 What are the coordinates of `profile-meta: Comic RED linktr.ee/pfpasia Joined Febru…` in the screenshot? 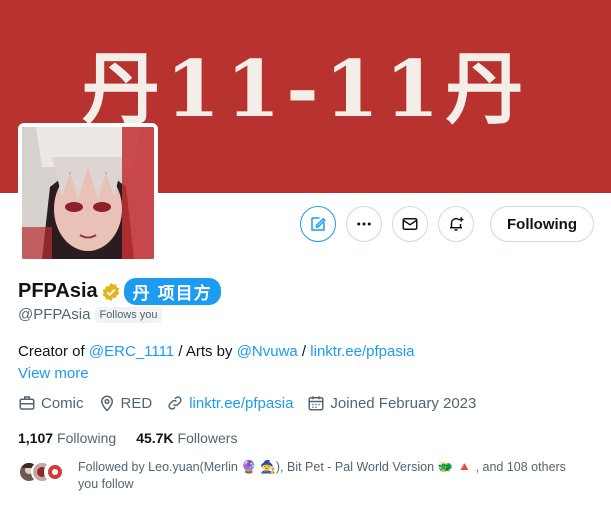 It's located at (254, 403).